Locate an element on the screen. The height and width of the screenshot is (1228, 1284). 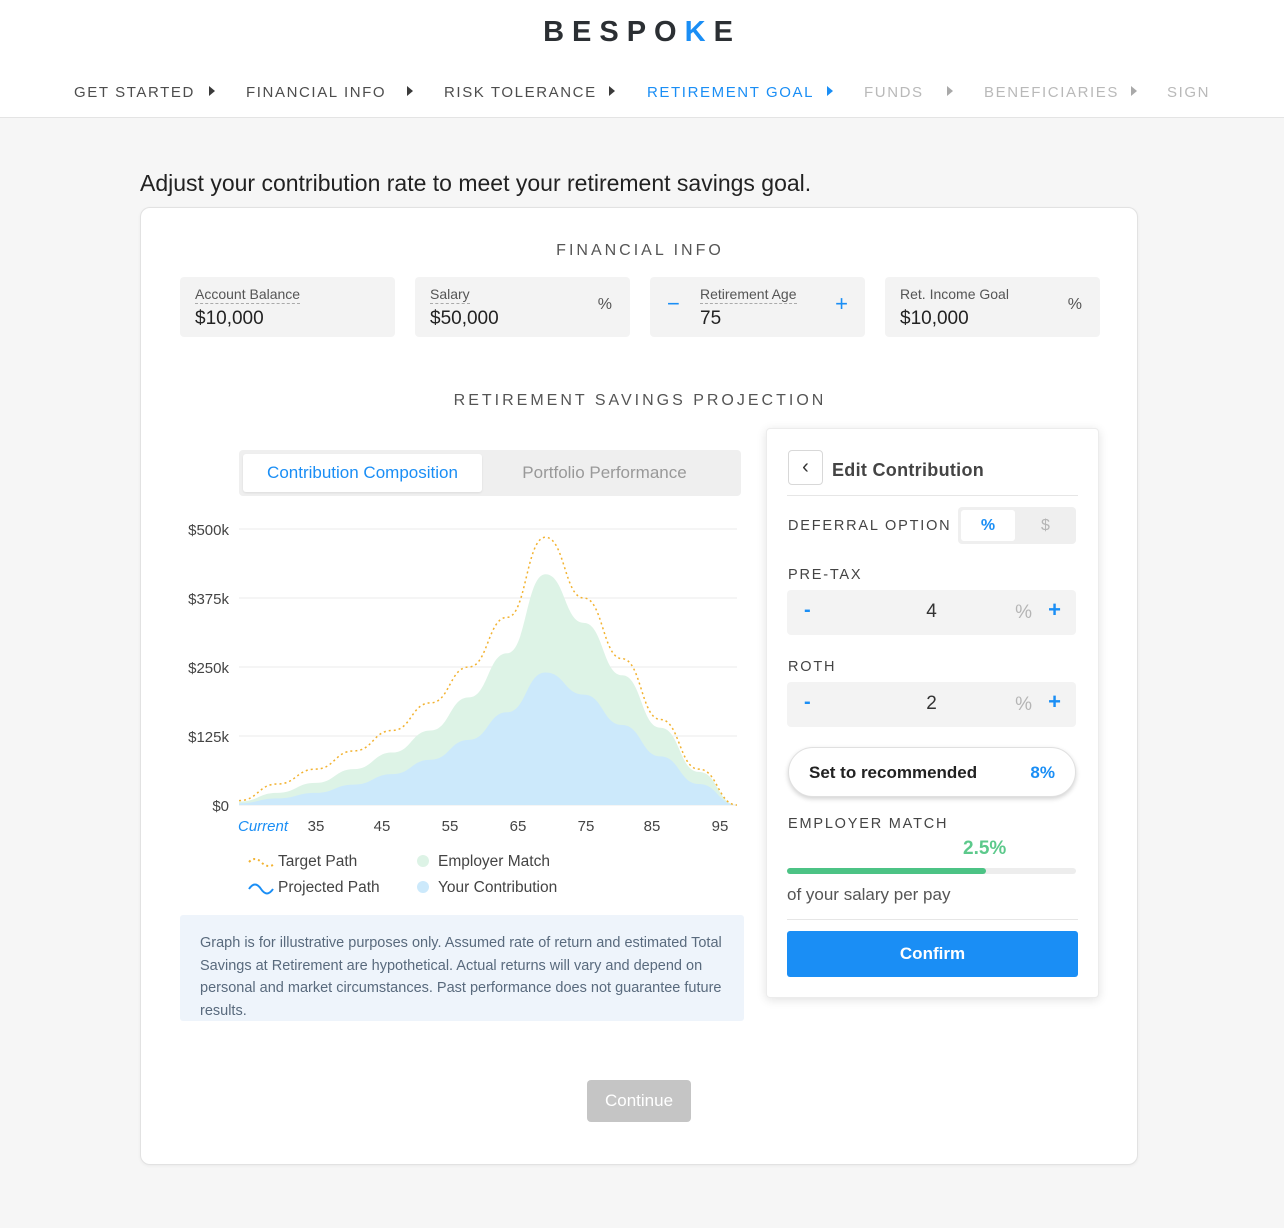
step-beneficiaries: BENEFICIARIES is located at coordinates (1051, 92).